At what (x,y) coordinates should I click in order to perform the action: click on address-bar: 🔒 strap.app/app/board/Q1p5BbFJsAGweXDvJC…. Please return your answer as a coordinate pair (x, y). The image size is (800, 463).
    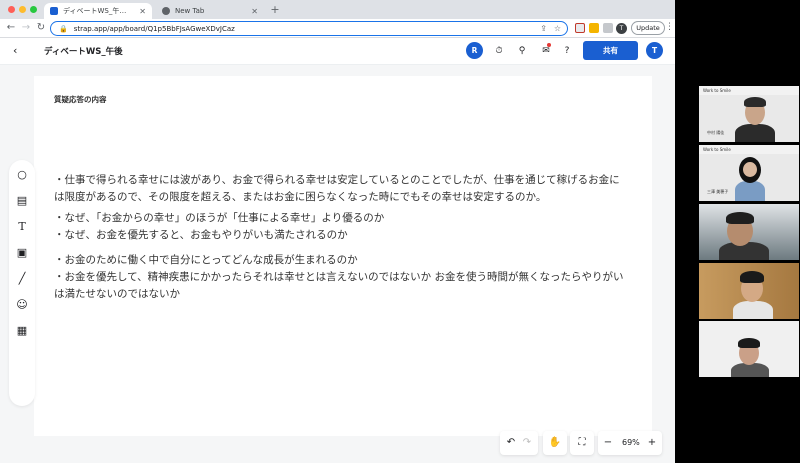
    Looking at the image, I should click on (309, 28).